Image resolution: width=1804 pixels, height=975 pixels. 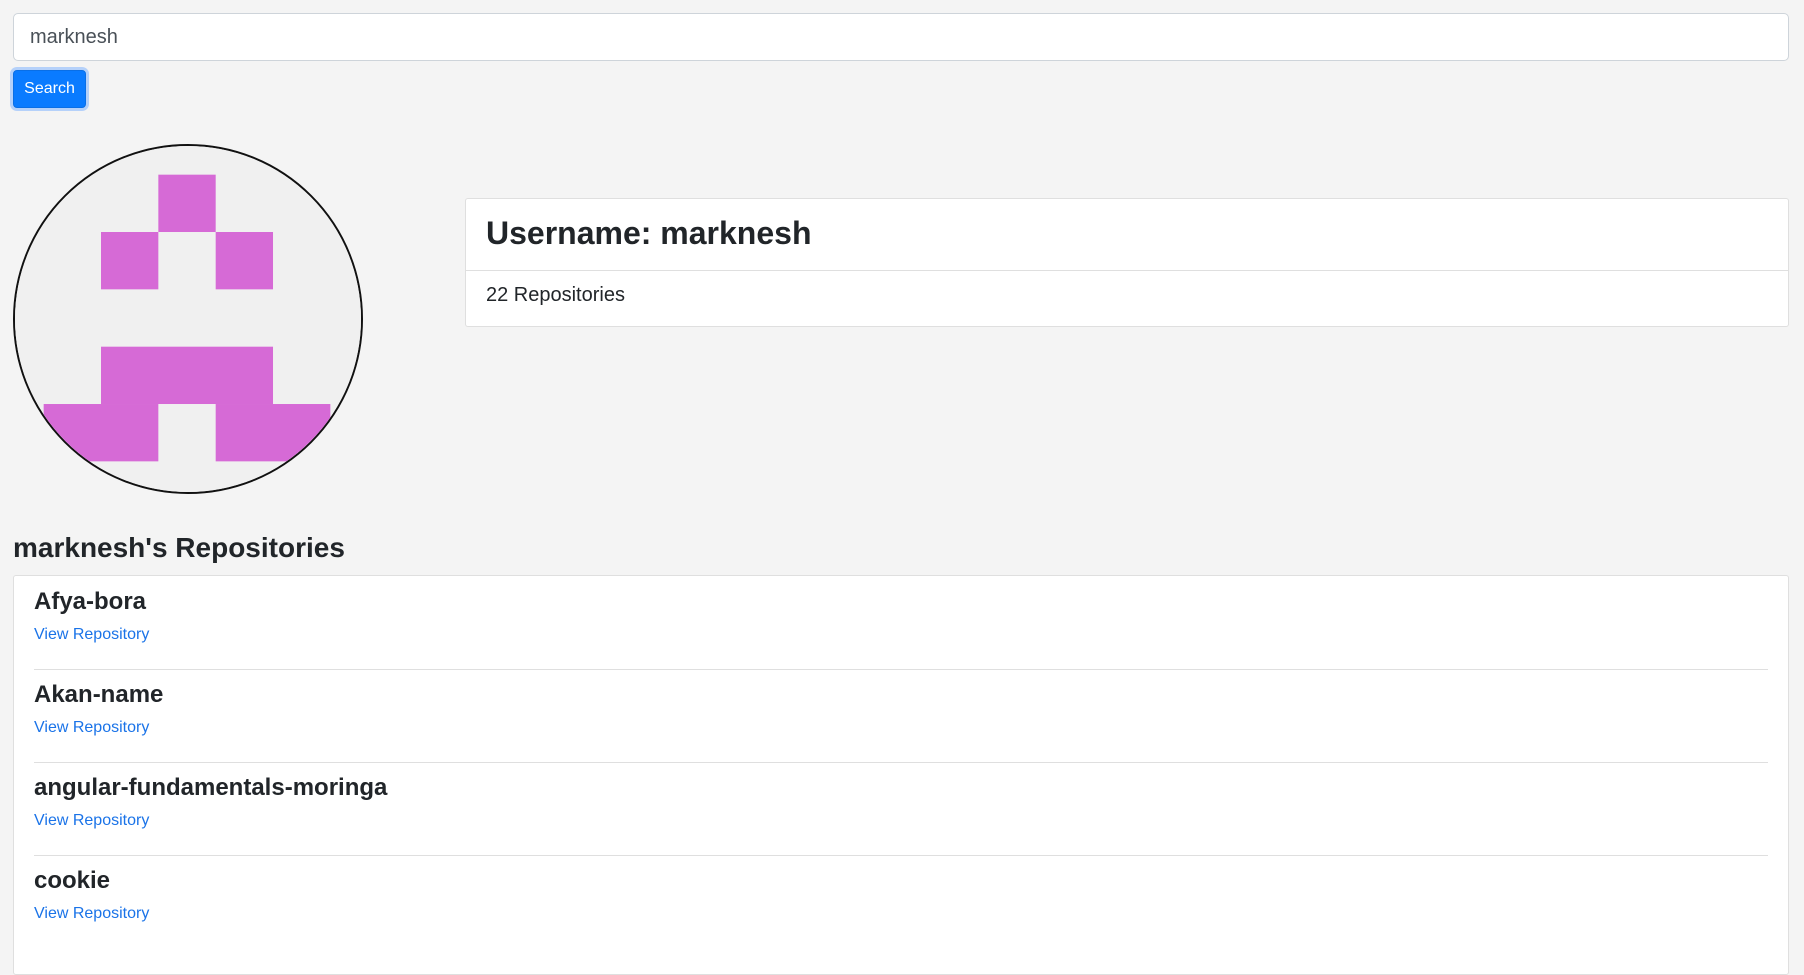 I want to click on repo-name: angular-fundamentals-moringa, so click(x=211, y=787).